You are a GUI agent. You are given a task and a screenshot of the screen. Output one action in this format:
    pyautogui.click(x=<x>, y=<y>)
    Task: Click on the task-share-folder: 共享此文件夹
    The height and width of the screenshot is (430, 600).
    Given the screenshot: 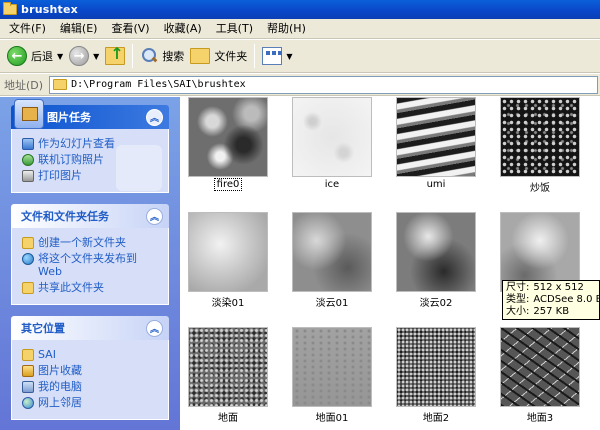 What is the action you would take?
    pyautogui.click(x=91, y=287)
    